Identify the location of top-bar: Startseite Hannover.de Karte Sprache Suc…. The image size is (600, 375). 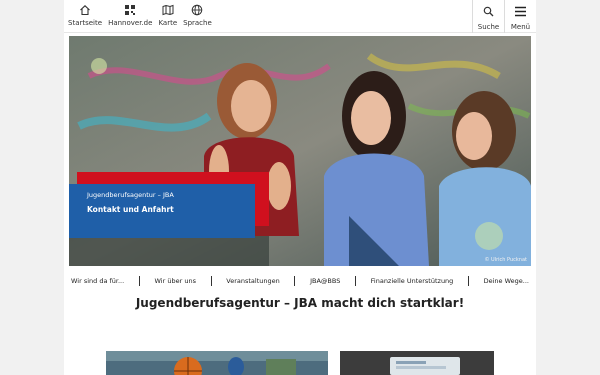
(300, 16).